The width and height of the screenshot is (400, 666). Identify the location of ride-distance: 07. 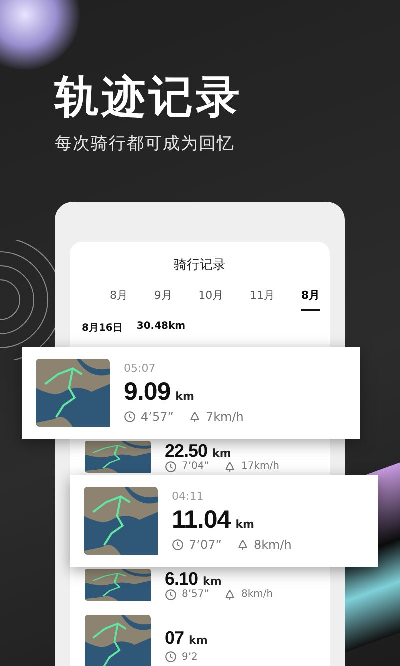
(174, 638).